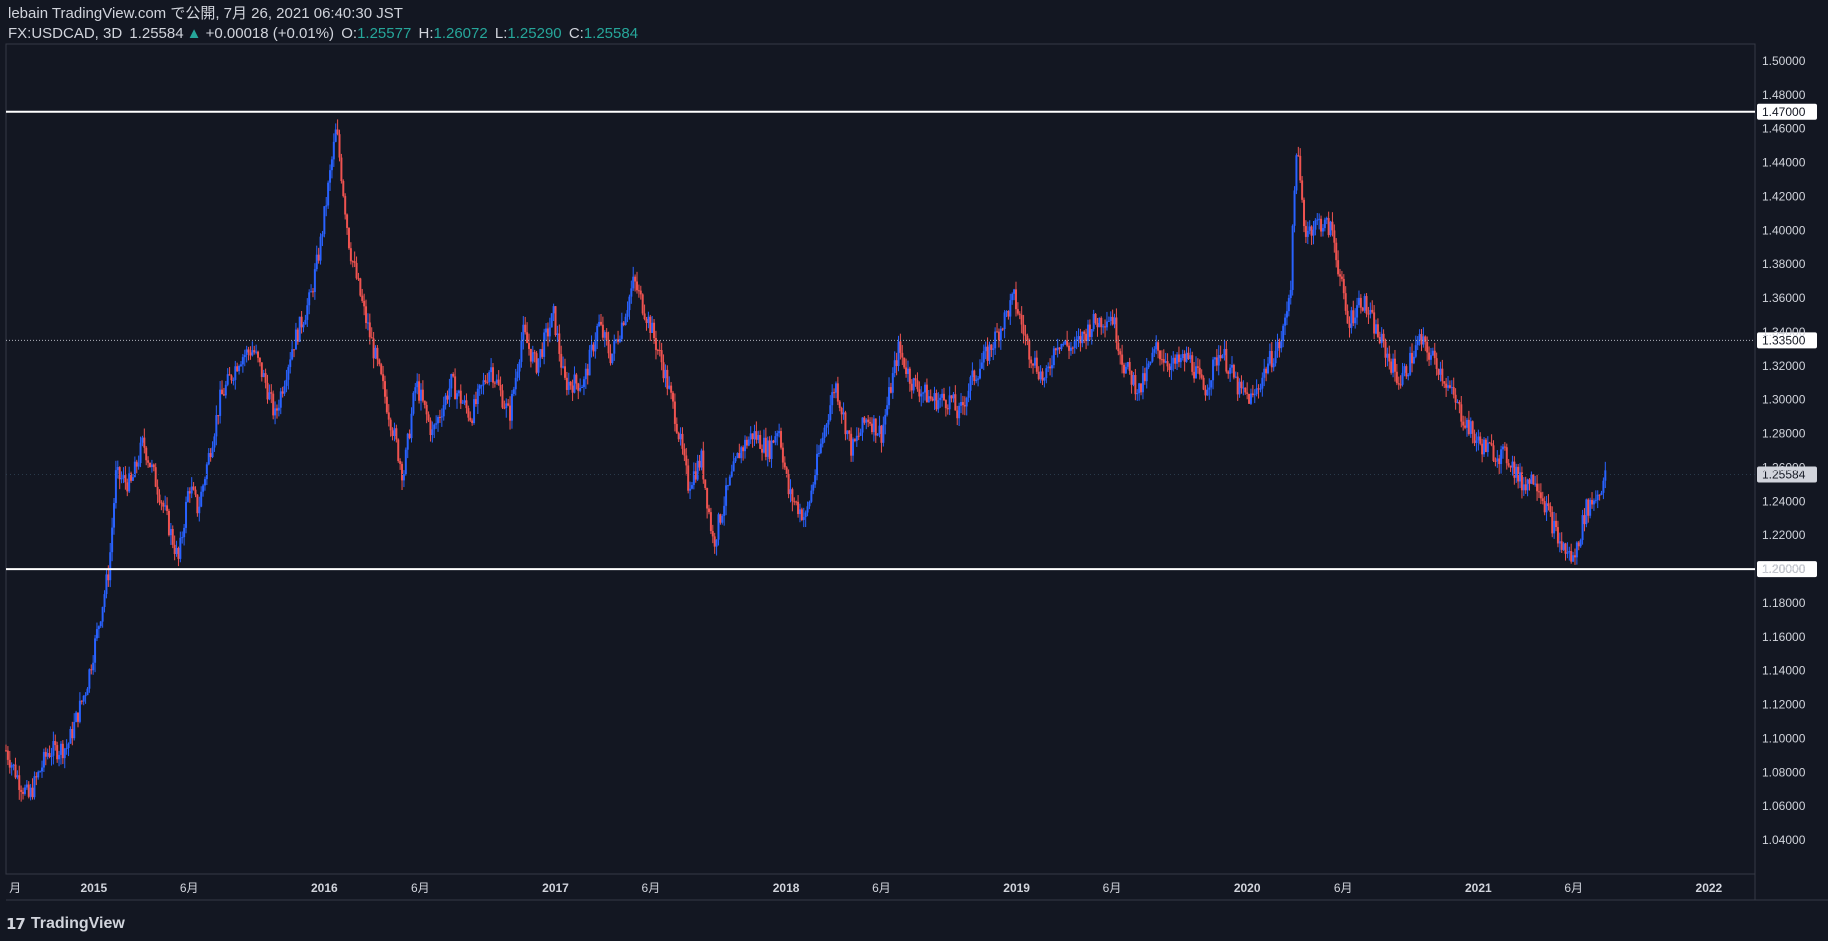  I want to click on x-tick-label: 2015, so click(93, 888).